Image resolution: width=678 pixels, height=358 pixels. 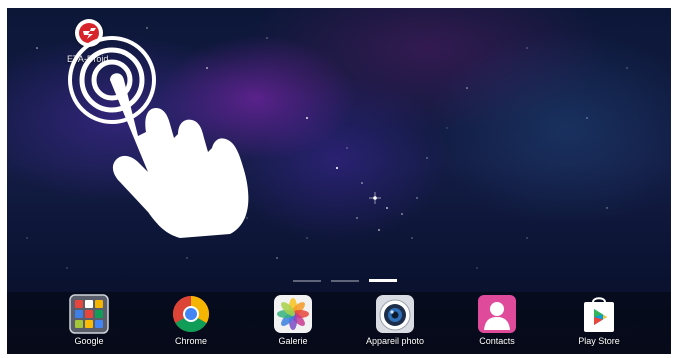 What do you see at coordinates (497, 341) in the screenshot?
I see `dock-label-contacts: Contacts` at bounding box center [497, 341].